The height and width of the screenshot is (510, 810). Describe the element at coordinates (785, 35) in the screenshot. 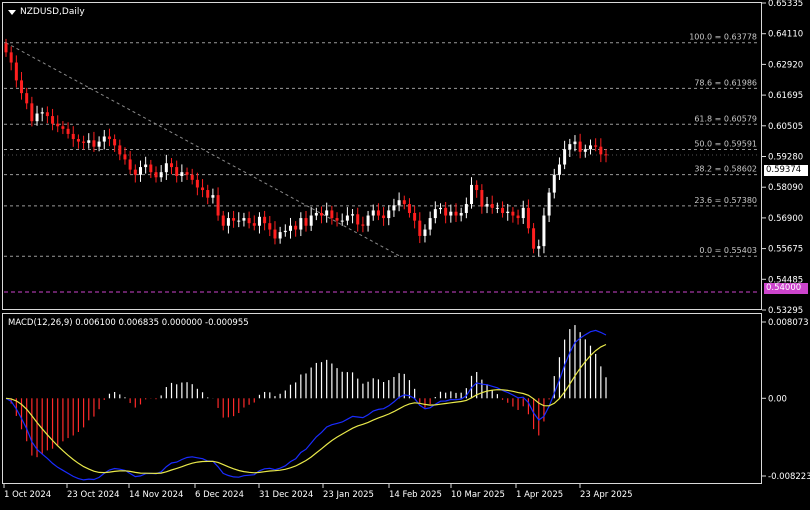

I see `price-axis-label: 0.64110` at that location.